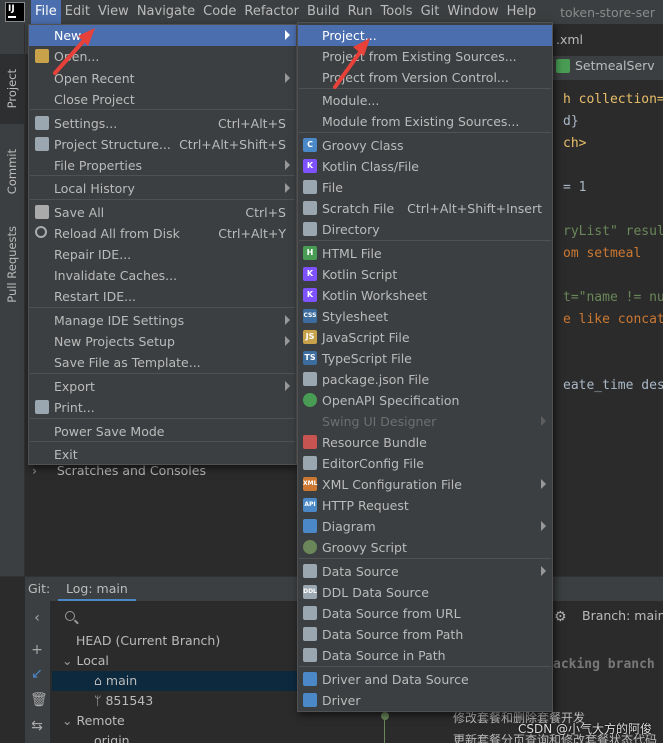 Image resolution: width=663 pixels, height=743 pixels. Describe the element at coordinates (162, 99) in the screenshot. I see `file-menu-item-close-project: Close Project` at that location.